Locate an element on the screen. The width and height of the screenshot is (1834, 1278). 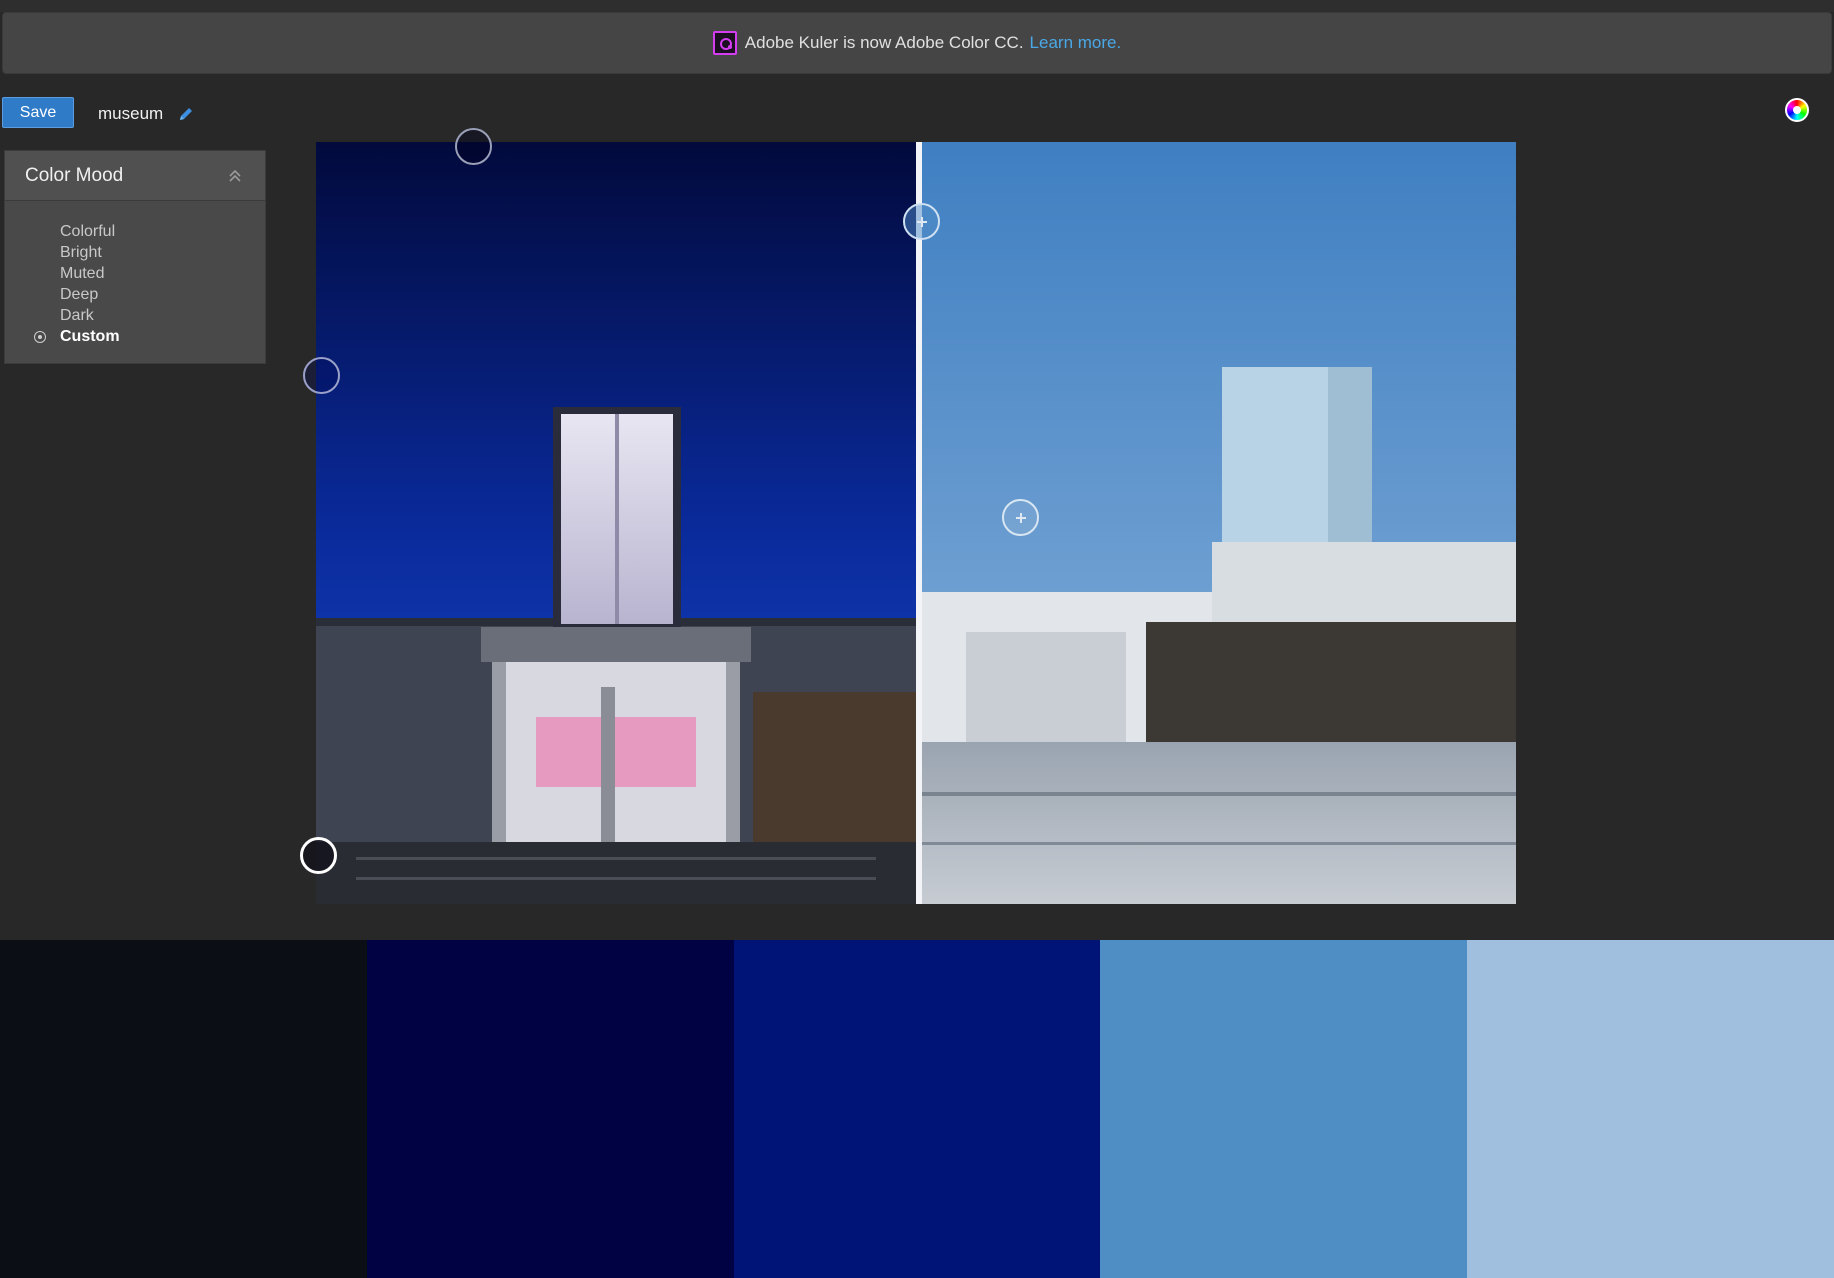
mood-option-dark: Dark is located at coordinates (135, 315).